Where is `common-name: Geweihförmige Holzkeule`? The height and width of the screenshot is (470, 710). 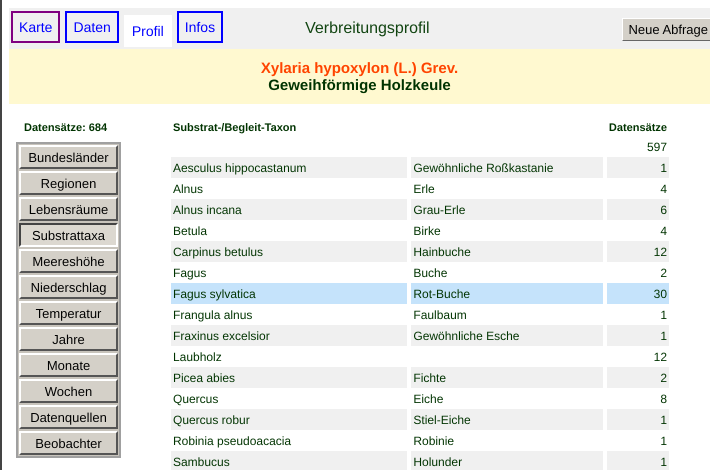
common-name: Geweihförmige Holzkeule is located at coordinates (359, 85).